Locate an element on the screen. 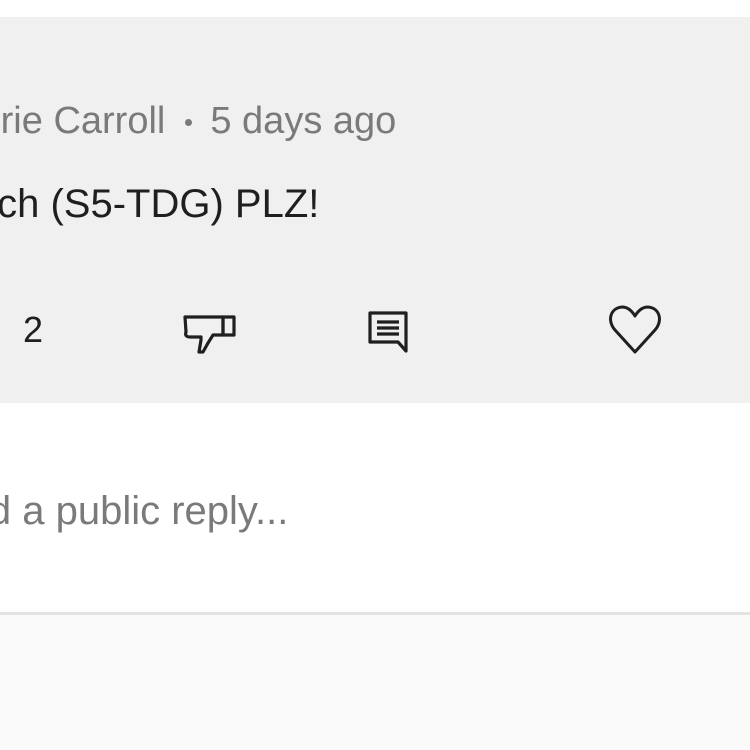  meta-separator-dot is located at coordinates (189, 122).